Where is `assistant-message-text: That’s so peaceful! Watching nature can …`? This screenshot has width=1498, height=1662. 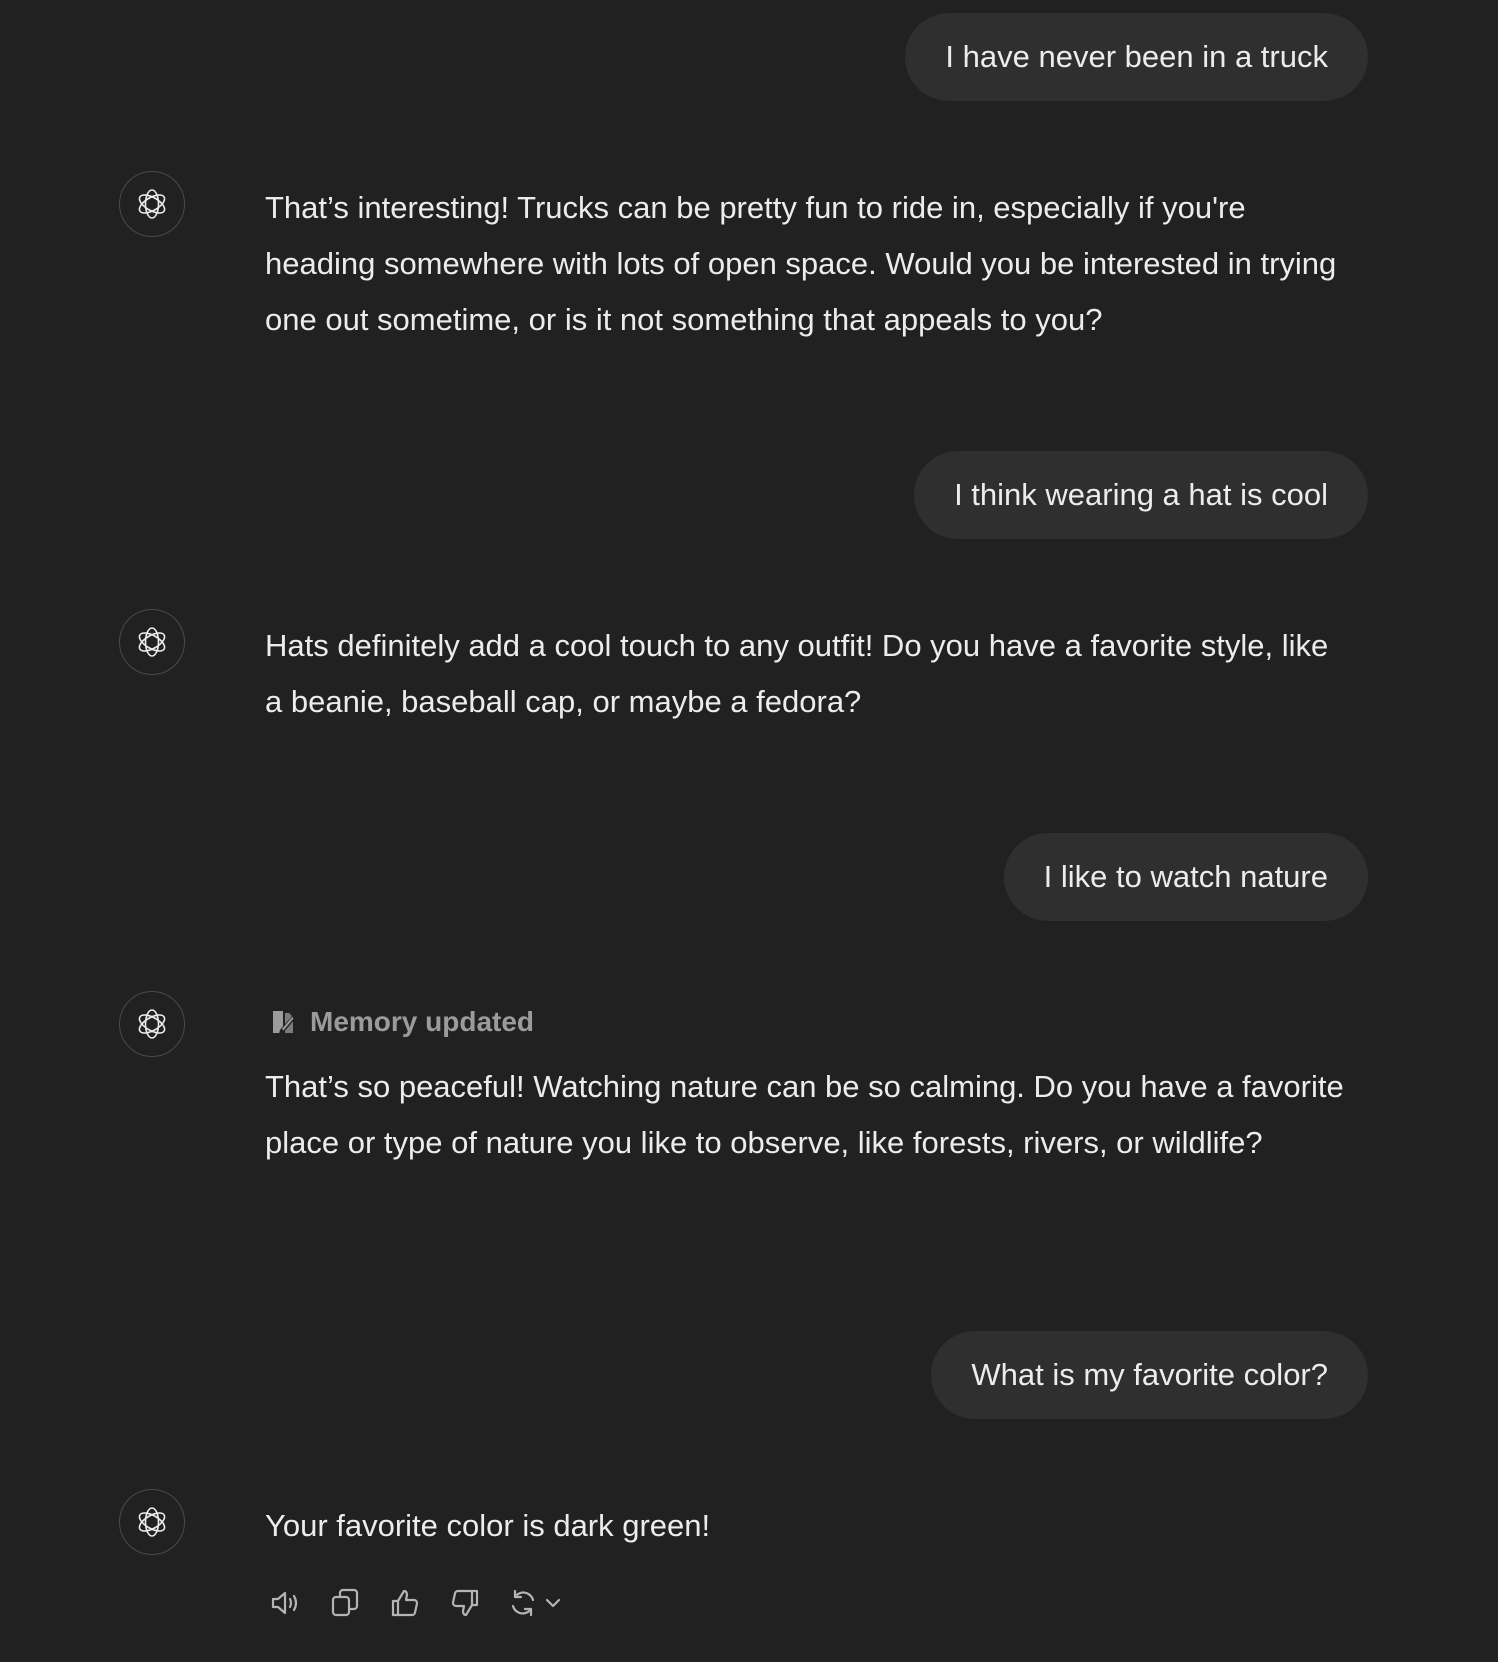 assistant-message-text: That’s so peaceful! Watching nature can … is located at coordinates (804, 1114).